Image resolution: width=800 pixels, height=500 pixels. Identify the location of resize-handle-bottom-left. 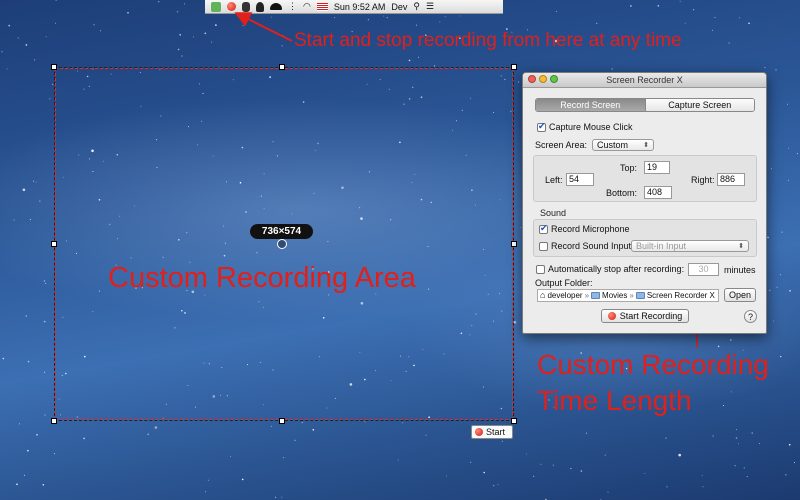
(54, 421).